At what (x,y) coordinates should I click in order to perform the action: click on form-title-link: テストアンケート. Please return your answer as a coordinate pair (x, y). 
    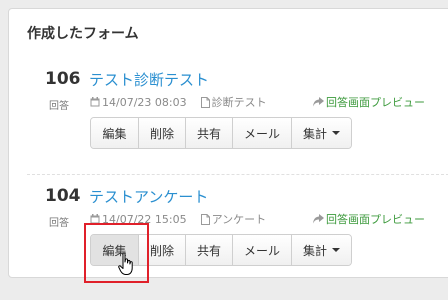
    Looking at the image, I should click on (148, 196).